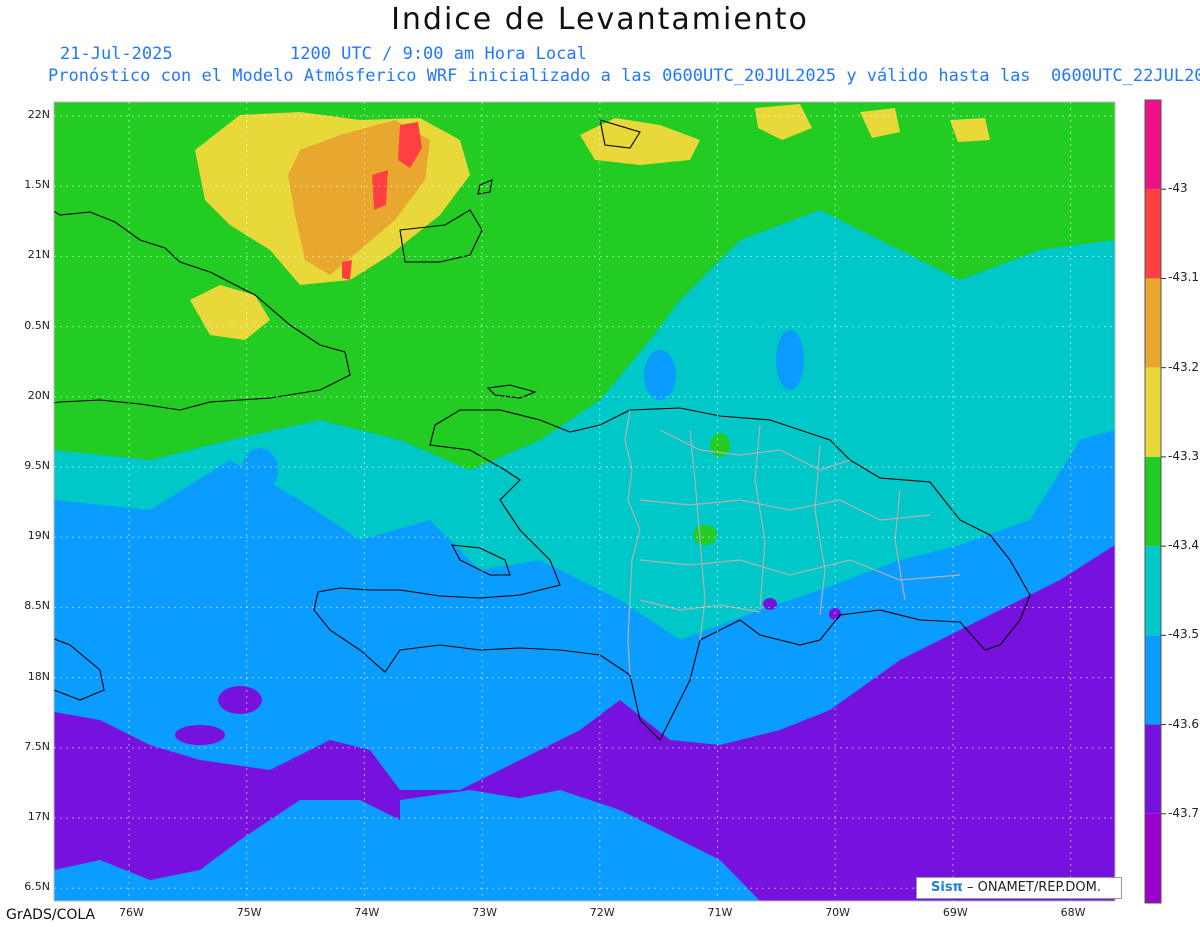 The width and height of the screenshot is (1200, 927). Describe the element at coordinates (38, 255) in the screenshot. I see `lat-label: 21N` at that location.